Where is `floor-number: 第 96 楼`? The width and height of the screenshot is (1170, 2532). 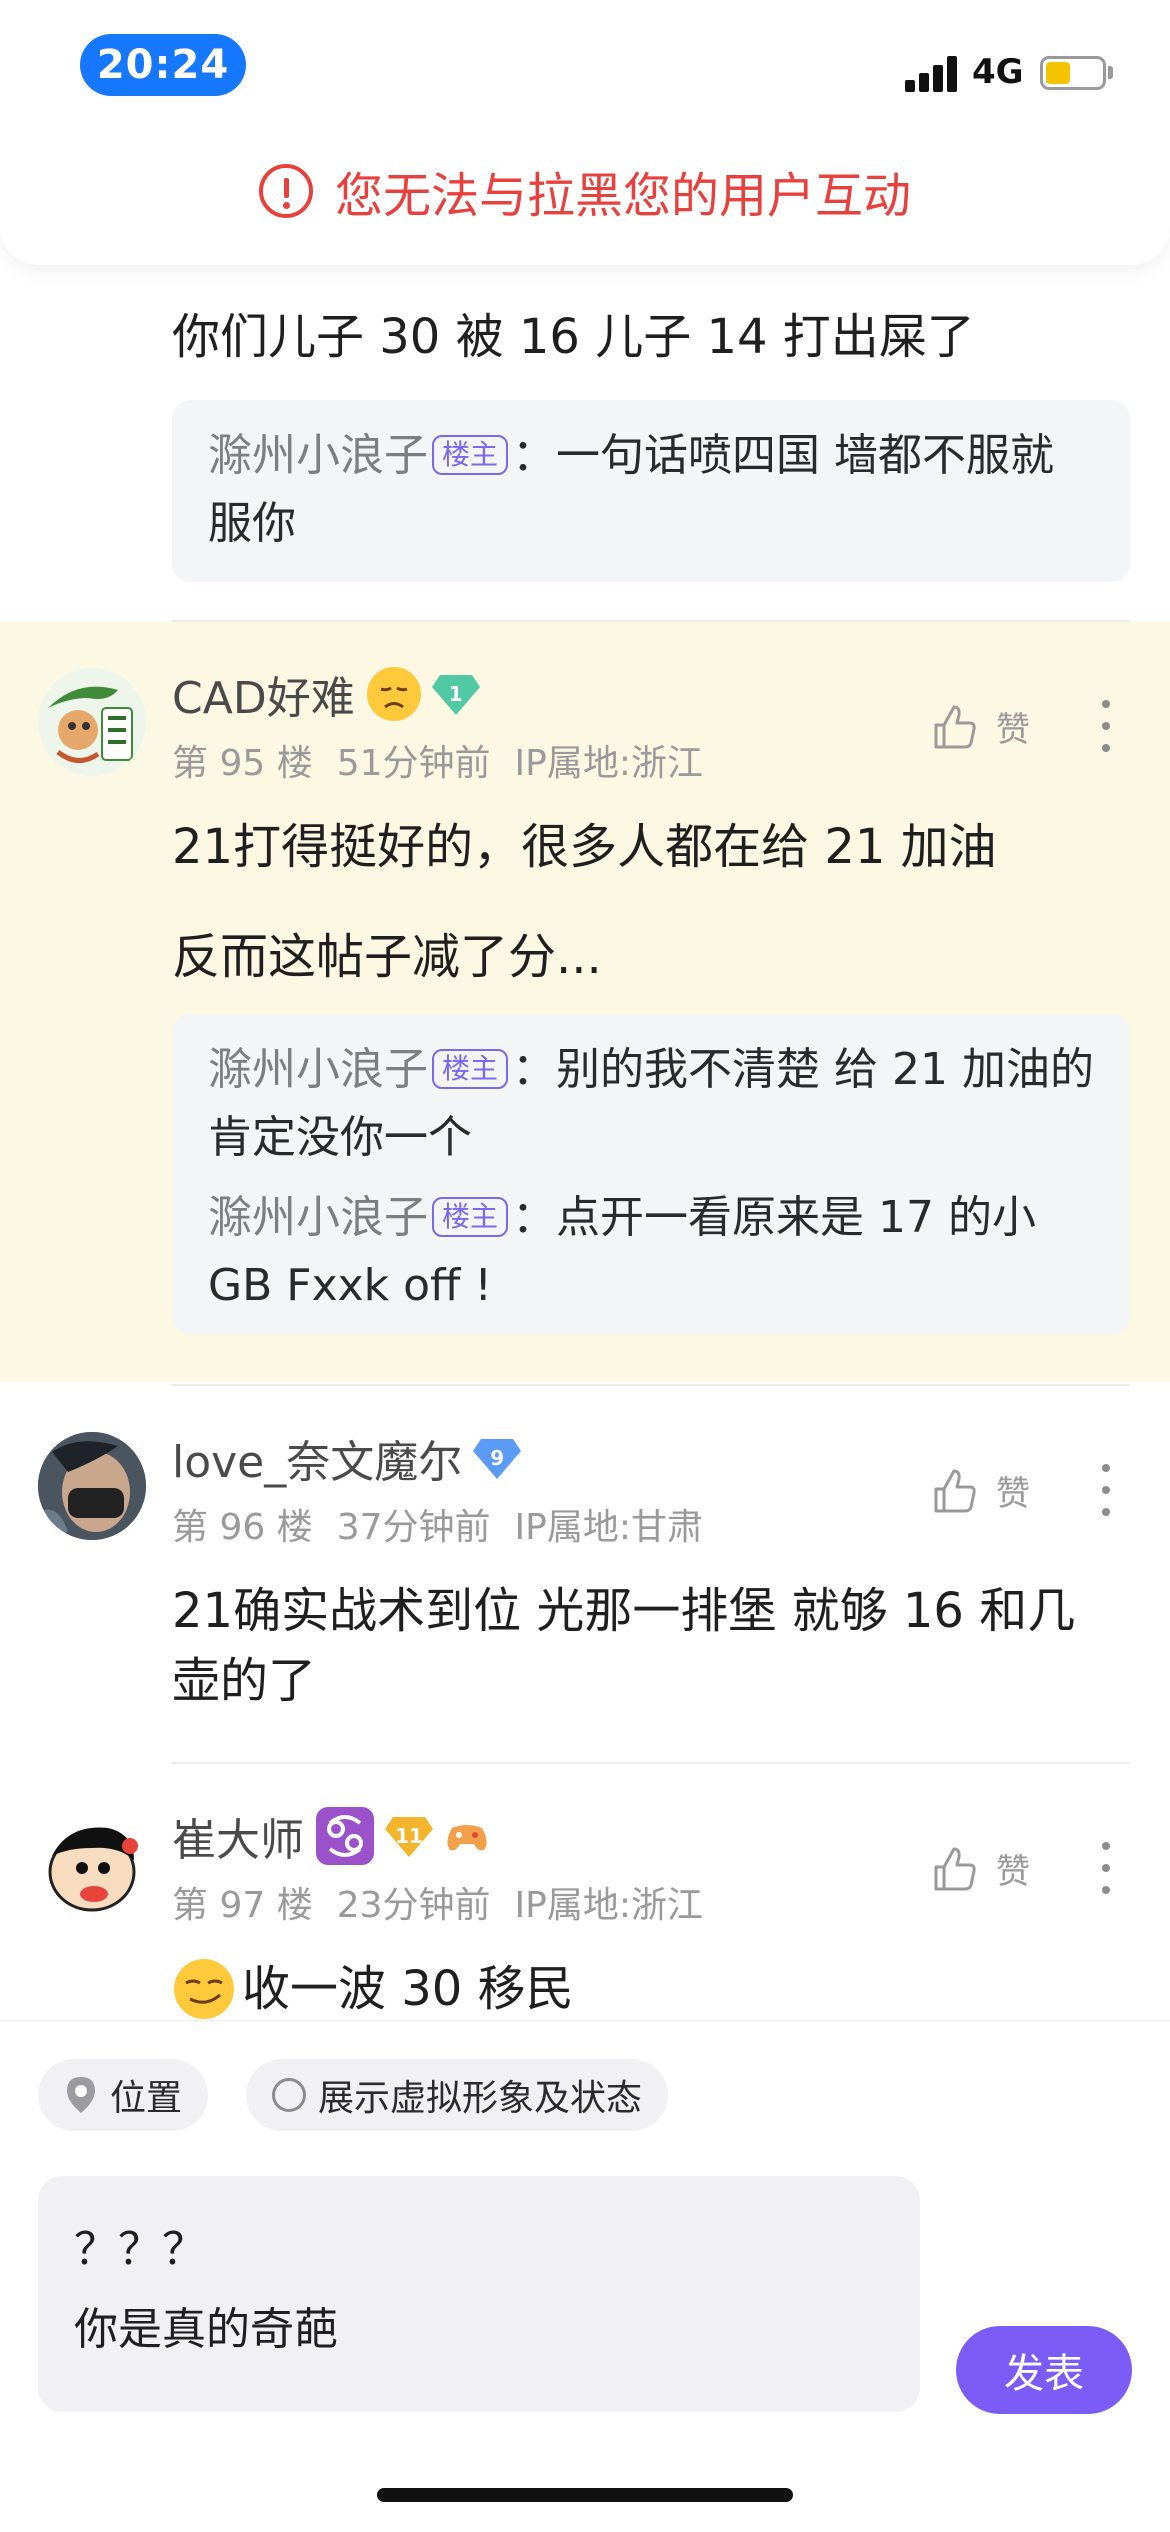
floor-number: 第 96 楼 is located at coordinates (242, 1527).